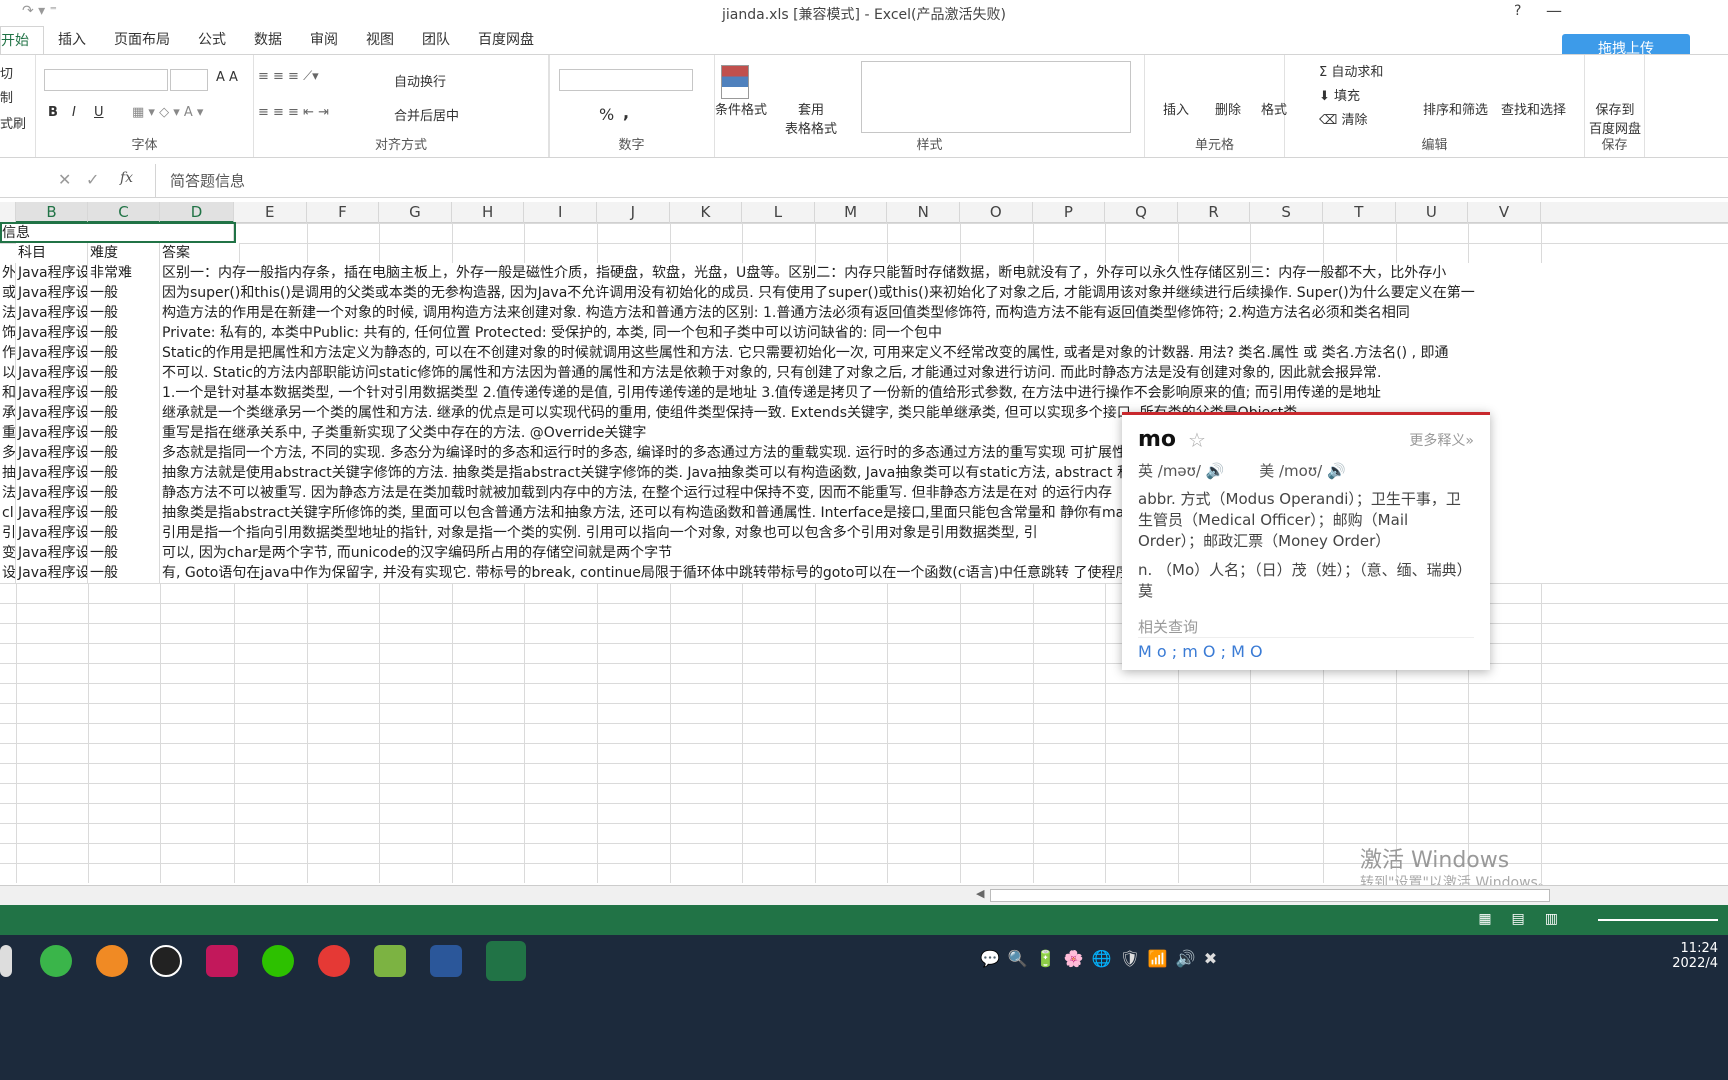  I want to click on cell-question: 引用, so click(8, 533).